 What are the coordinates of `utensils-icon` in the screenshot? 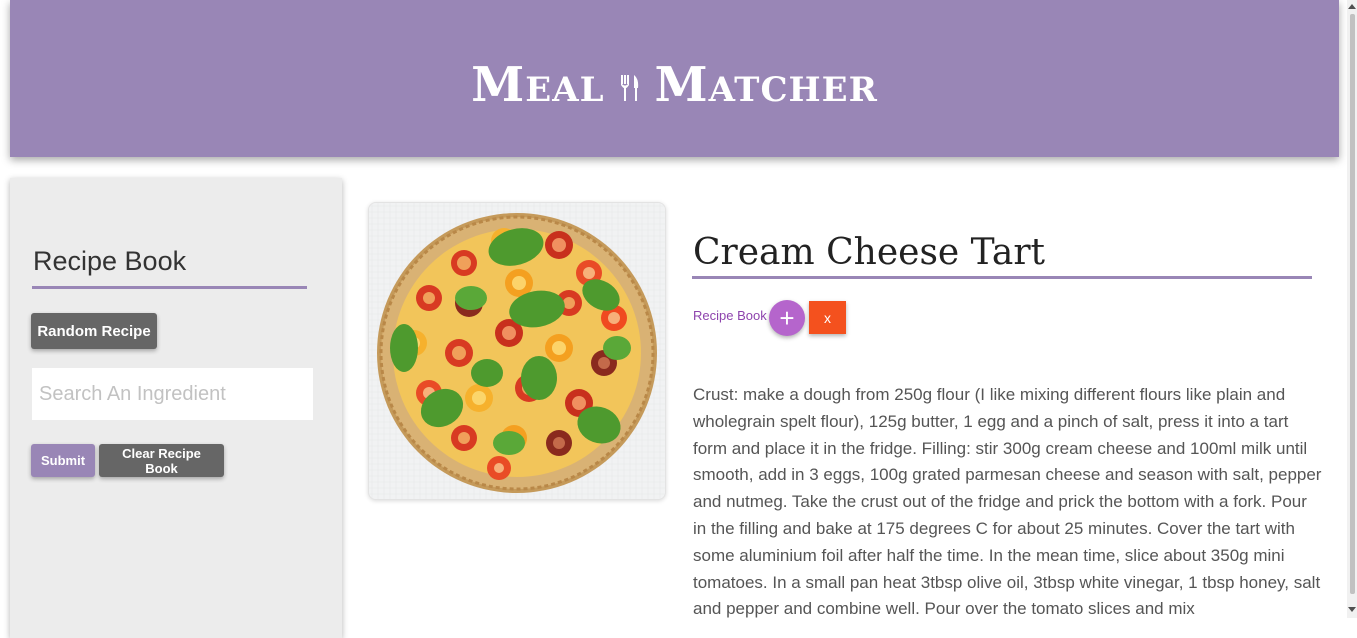 It's located at (629, 87).